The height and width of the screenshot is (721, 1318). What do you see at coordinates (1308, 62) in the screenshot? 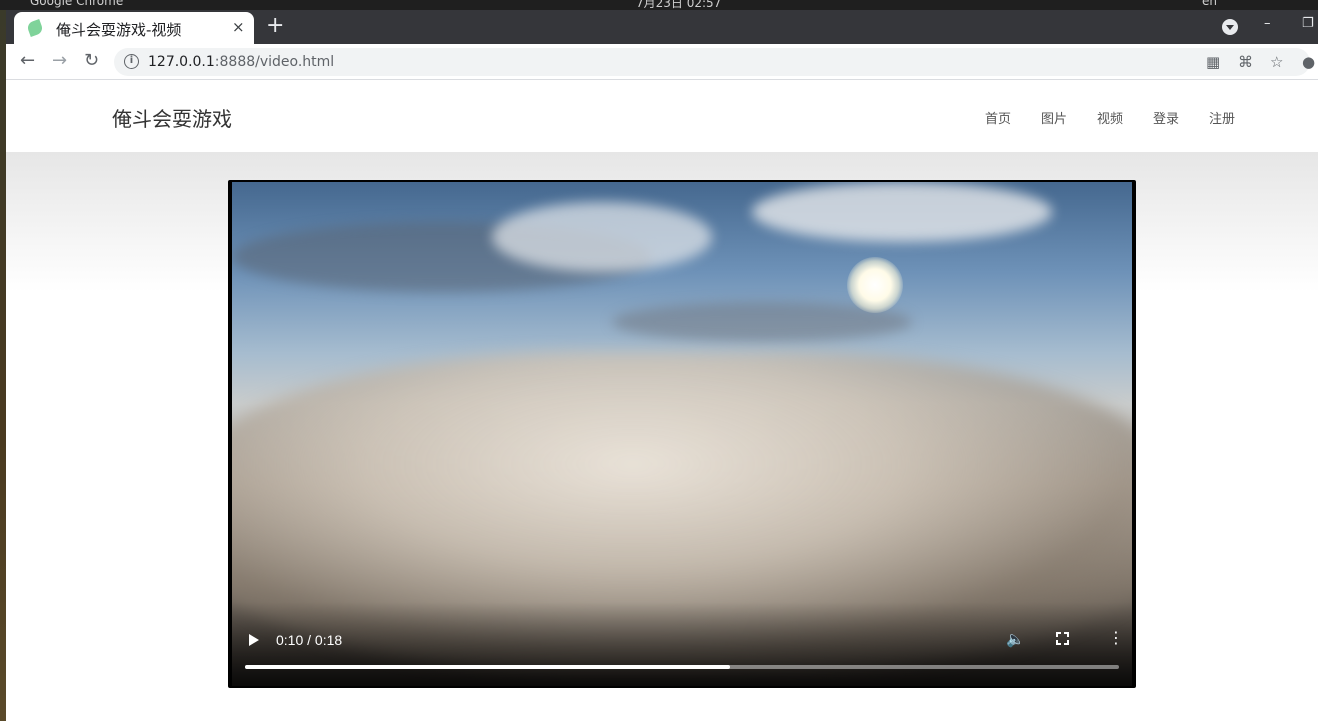
I see `profile-avatar-icon: ●` at bounding box center [1308, 62].